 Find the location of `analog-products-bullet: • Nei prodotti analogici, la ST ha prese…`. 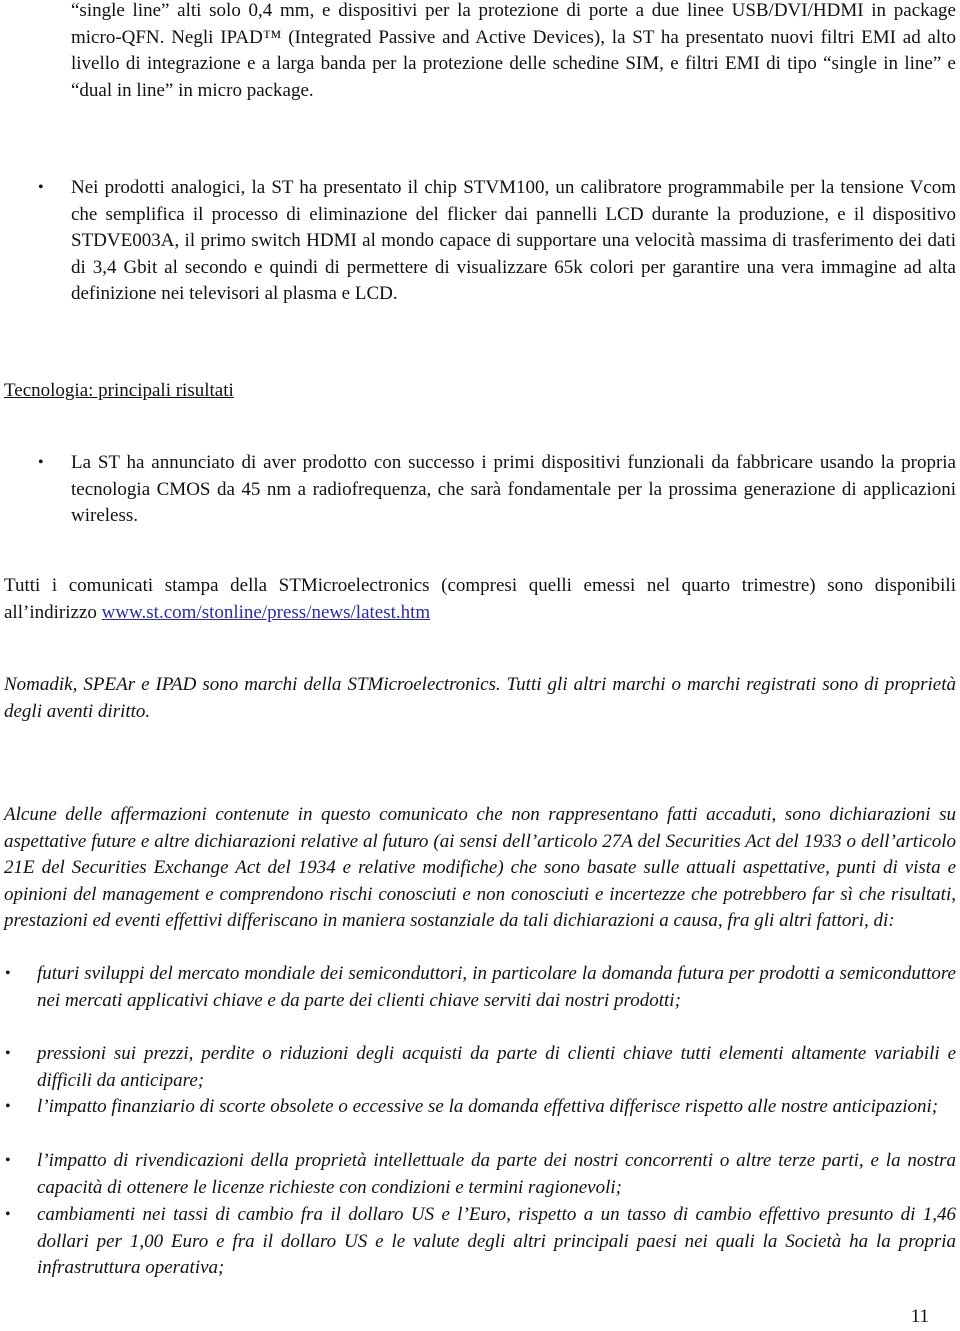

analog-products-bullet: • Nei prodotti analogici, la ST ha prese… is located at coordinates (497, 241).